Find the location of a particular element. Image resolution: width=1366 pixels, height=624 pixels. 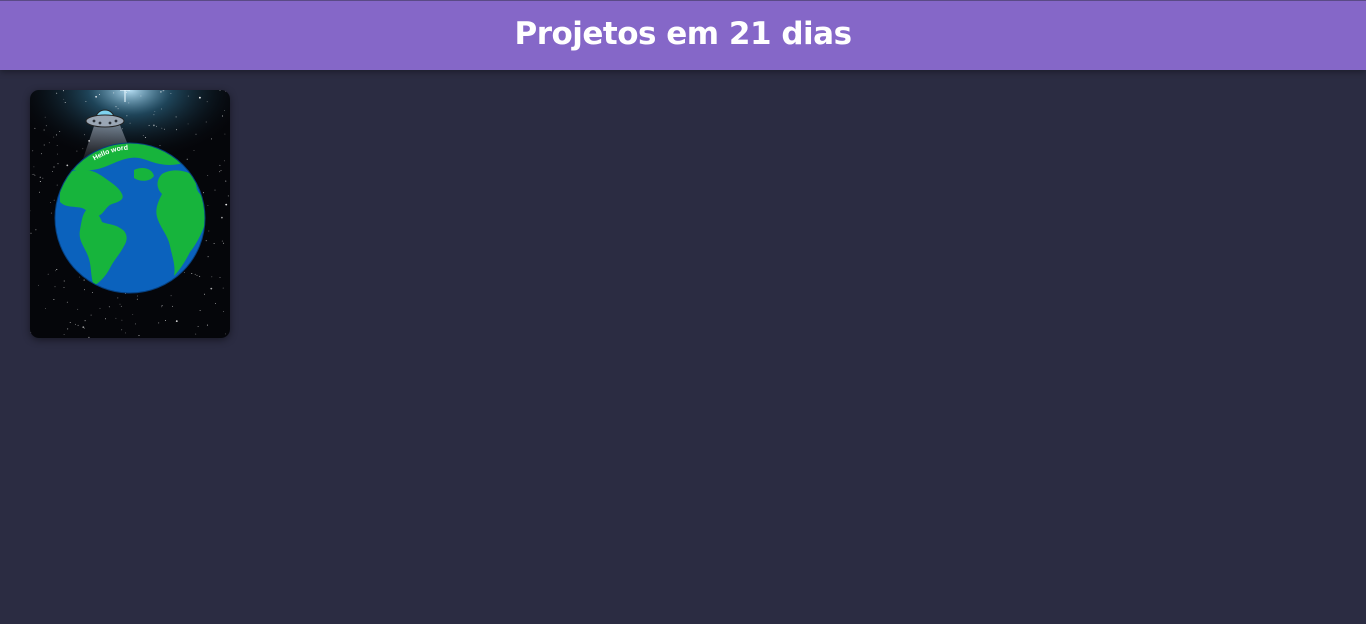

project-card: Hello word is located at coordinates (130, 214).